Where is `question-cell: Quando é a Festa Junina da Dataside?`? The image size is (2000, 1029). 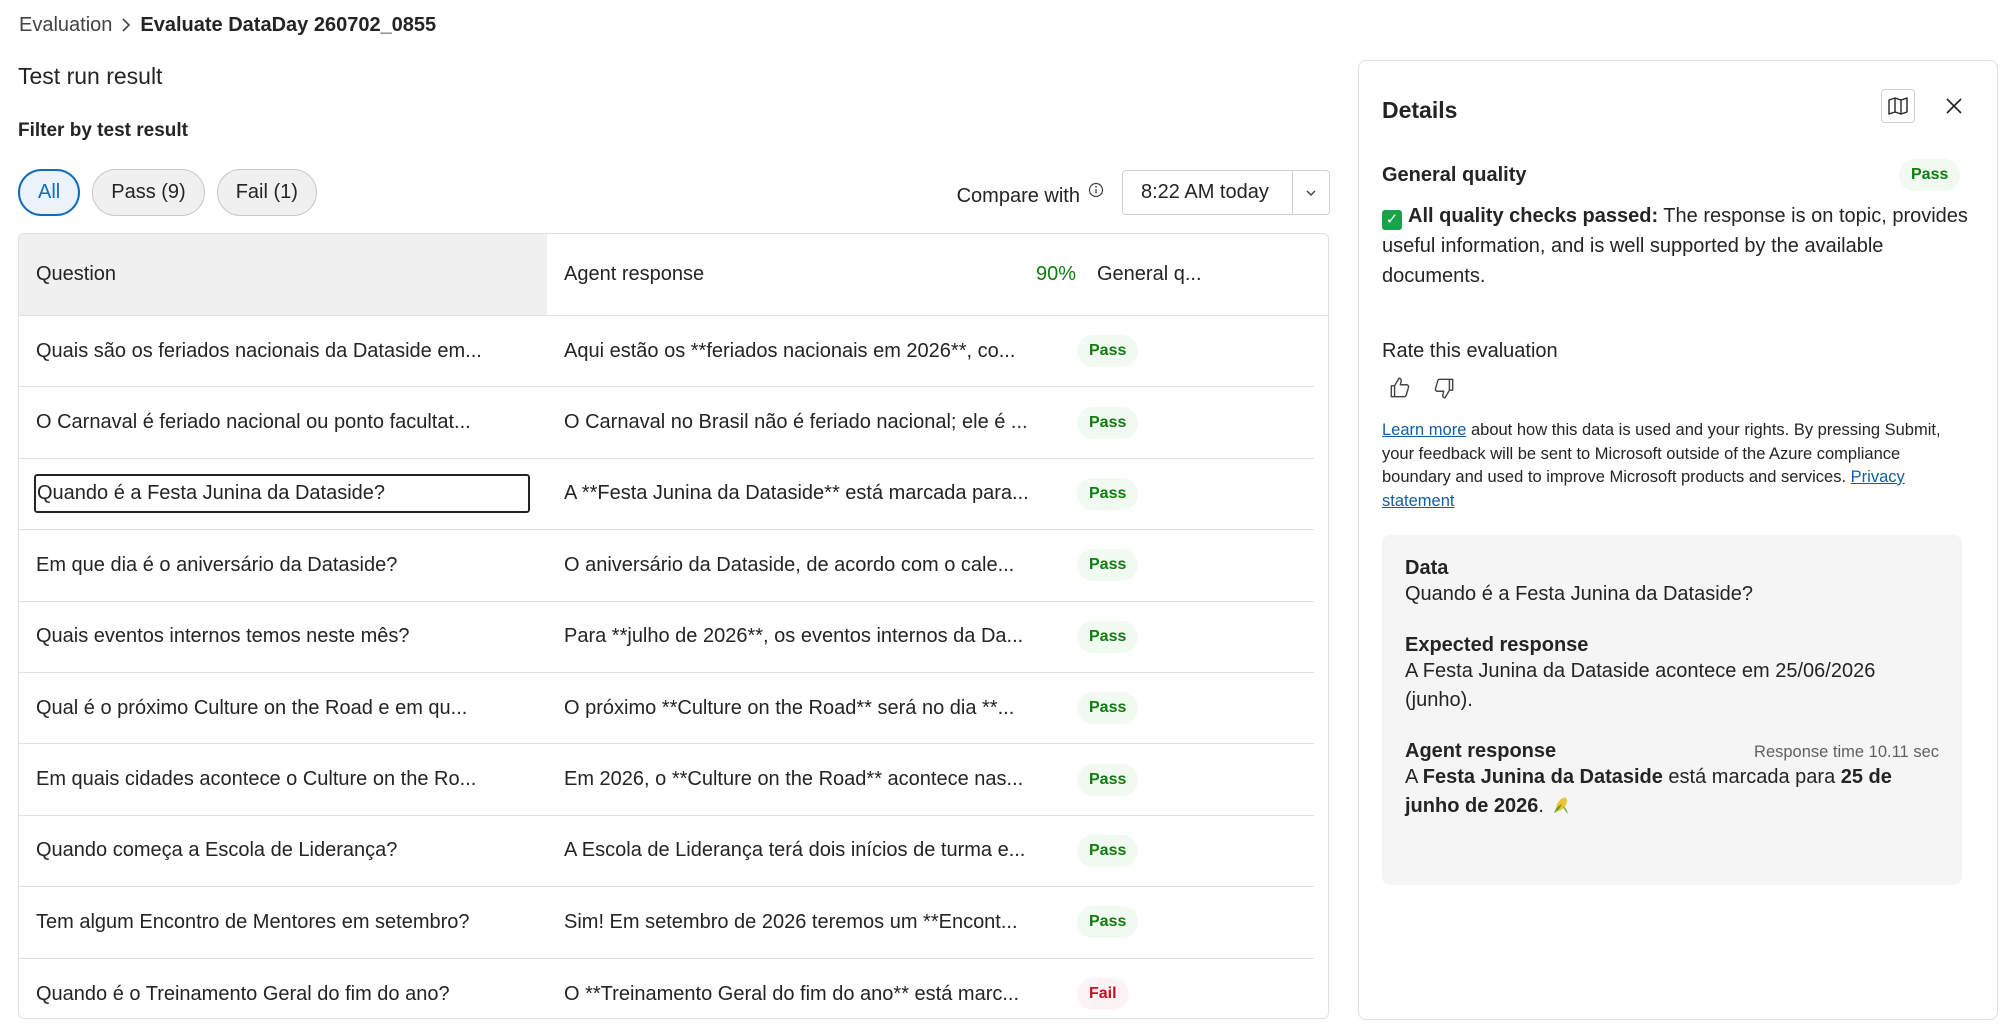 question-cell: Quando é a Festa Junina da Dataside? is located at coordinates (283, 494).